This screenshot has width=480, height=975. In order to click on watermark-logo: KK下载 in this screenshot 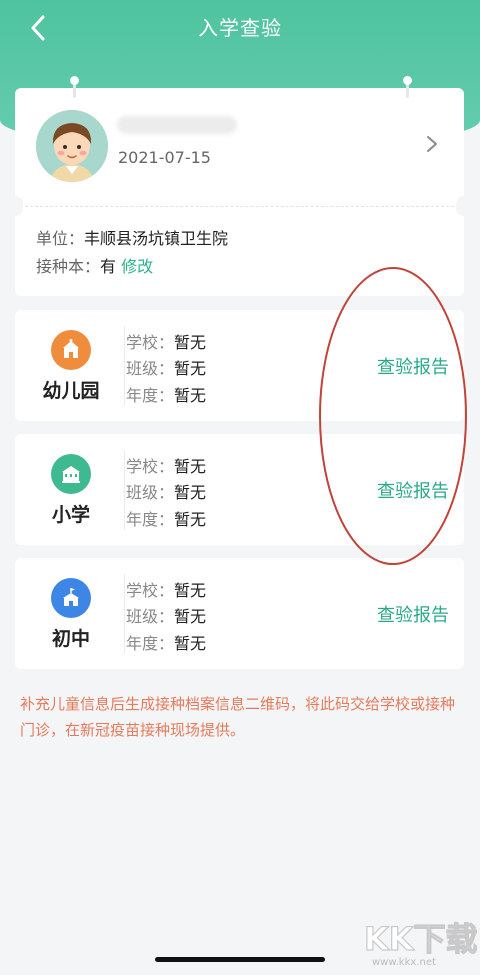, I will do `click(420, 938)`.